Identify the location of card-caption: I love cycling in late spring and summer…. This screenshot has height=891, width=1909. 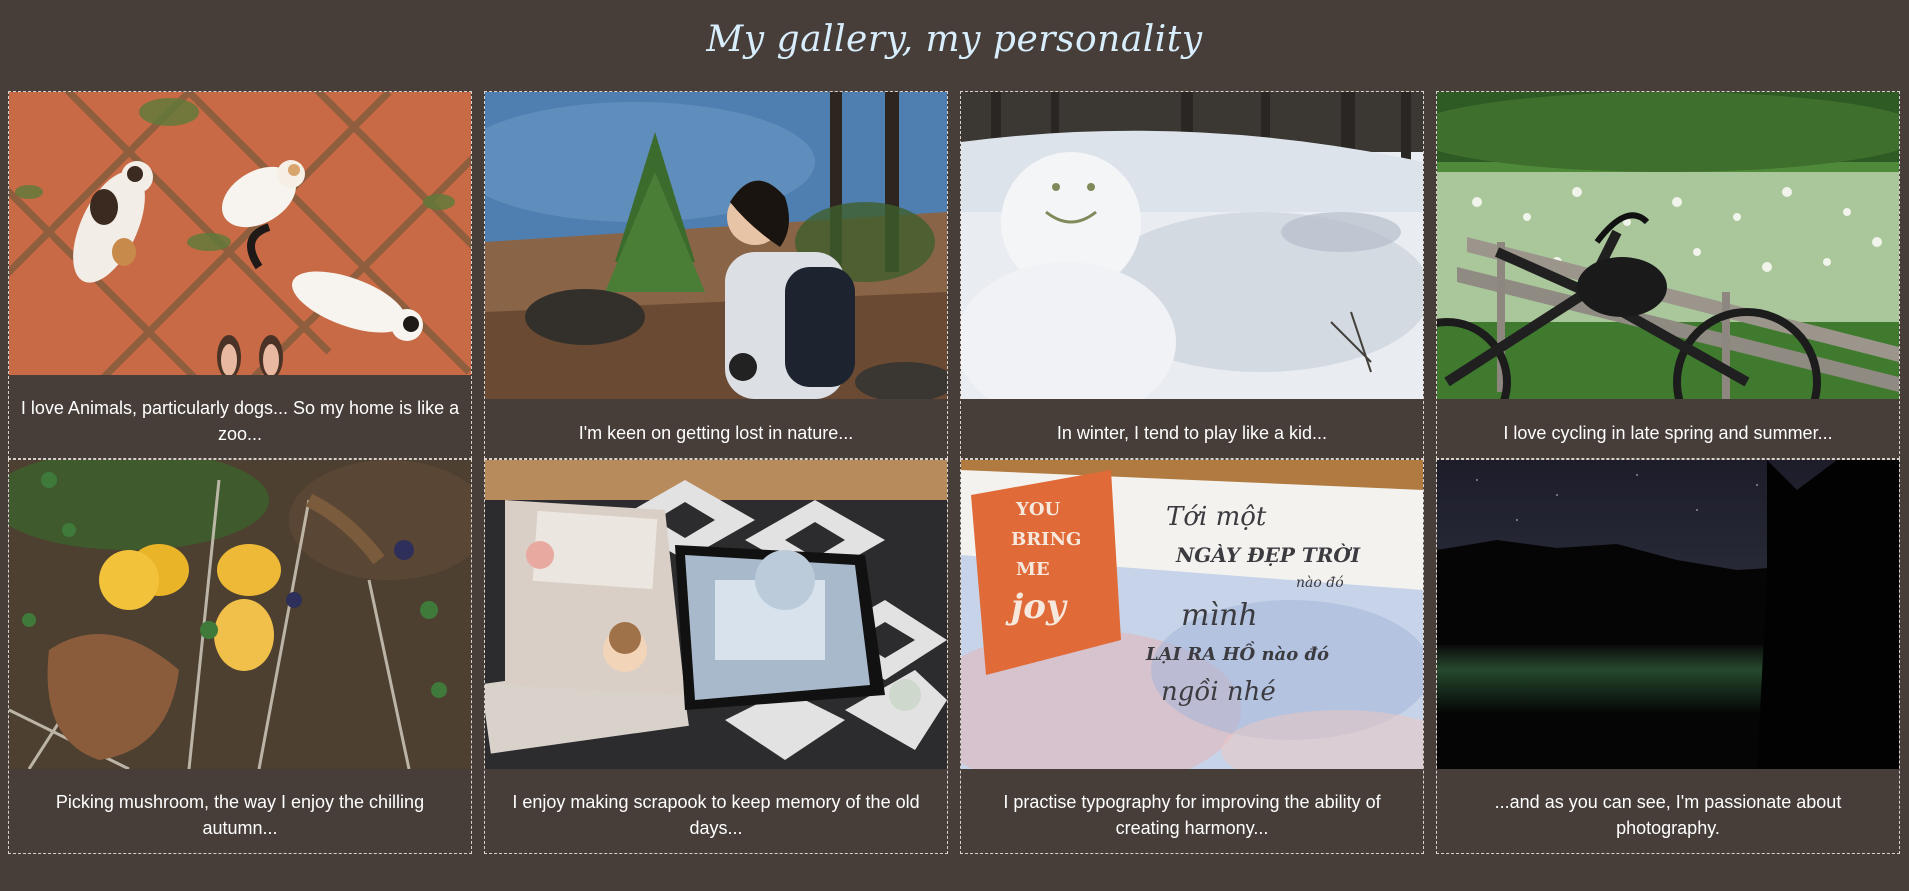
(1668, 433).